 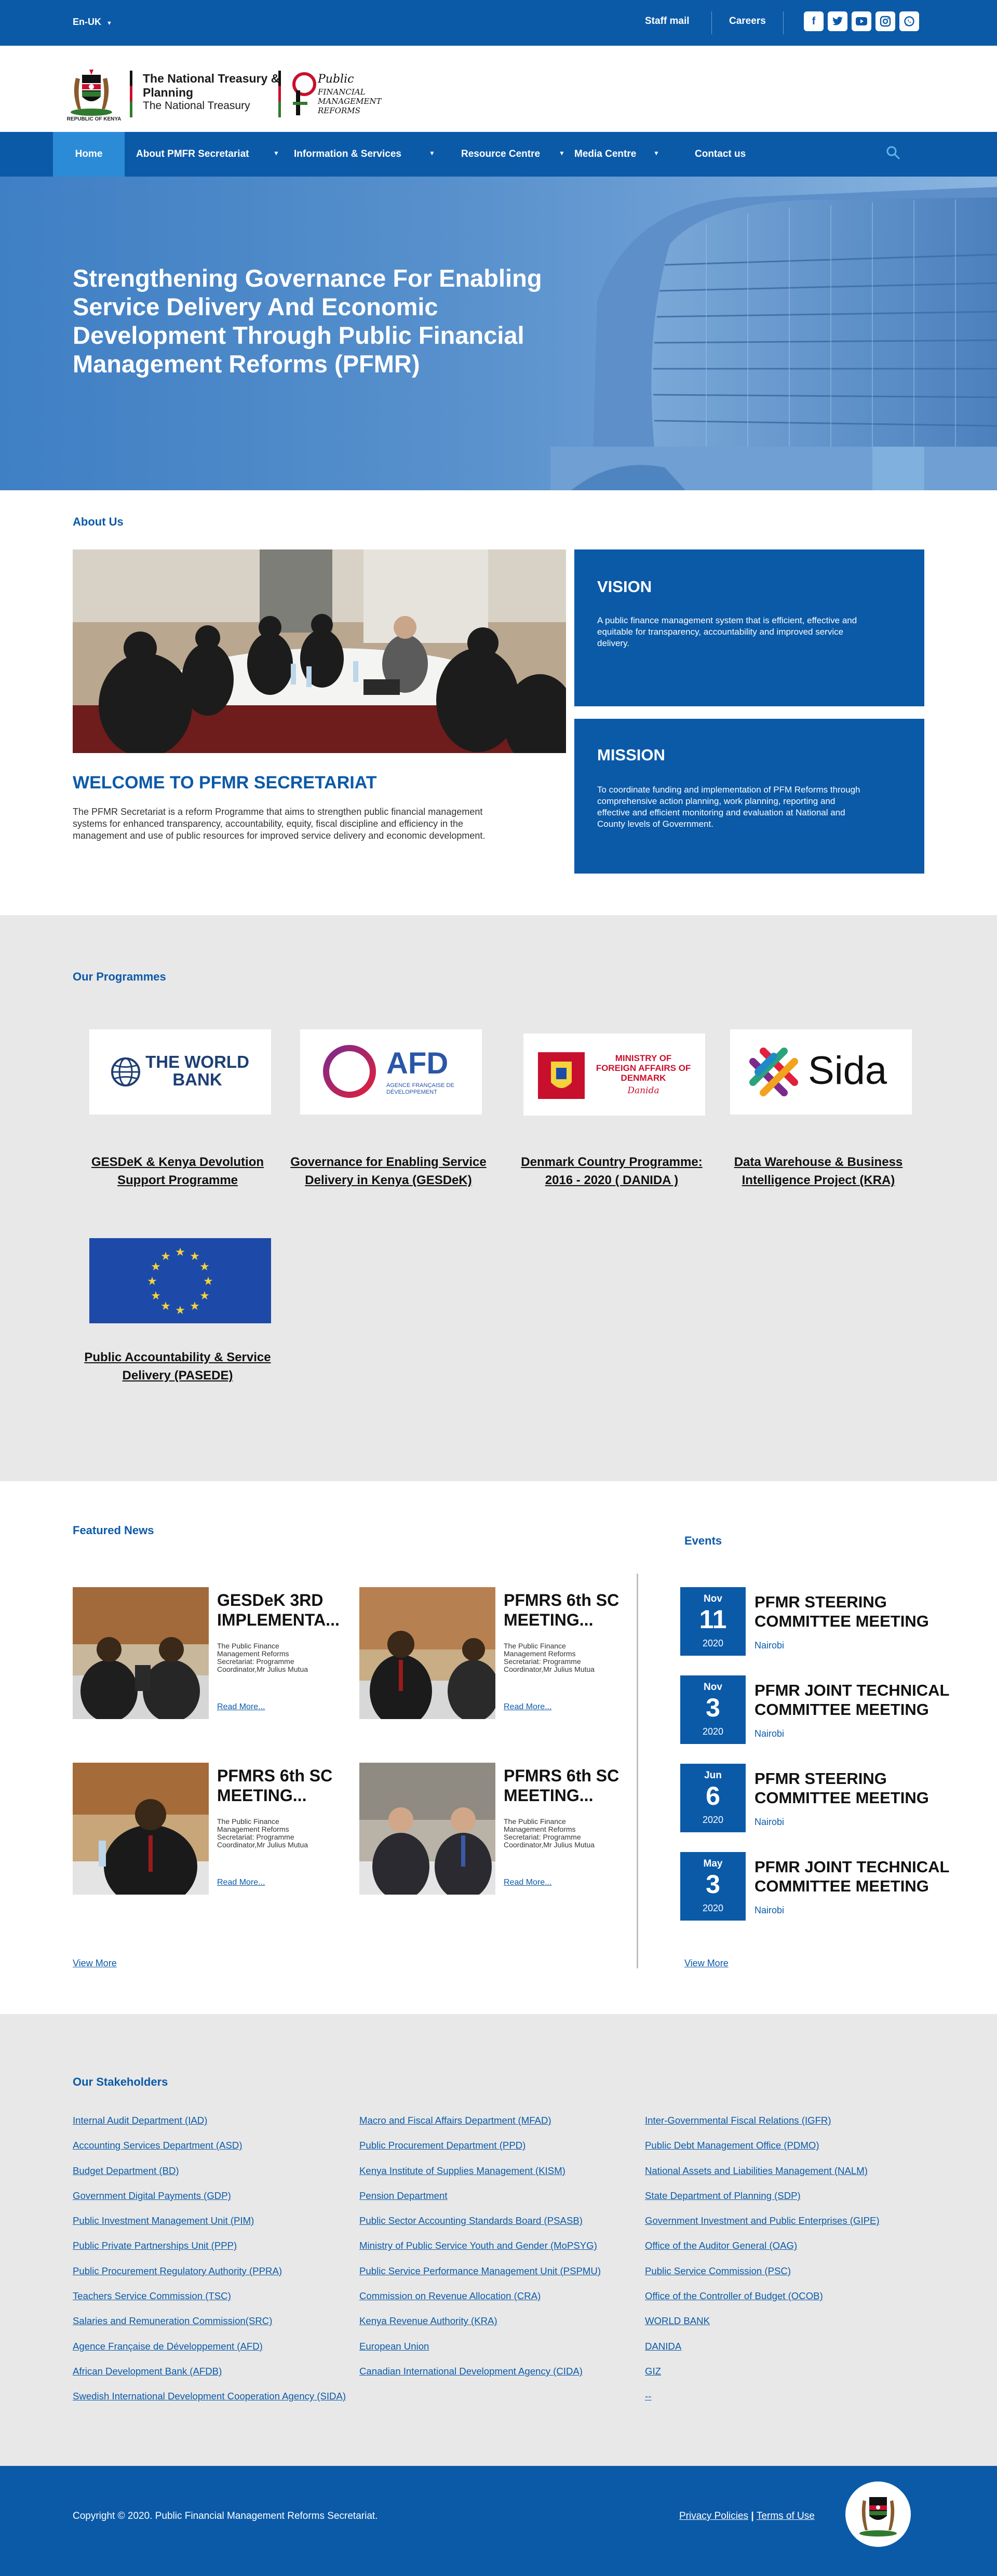 I want to click on stakeholder-link: Pension Department, so click(x=504, y=2203).